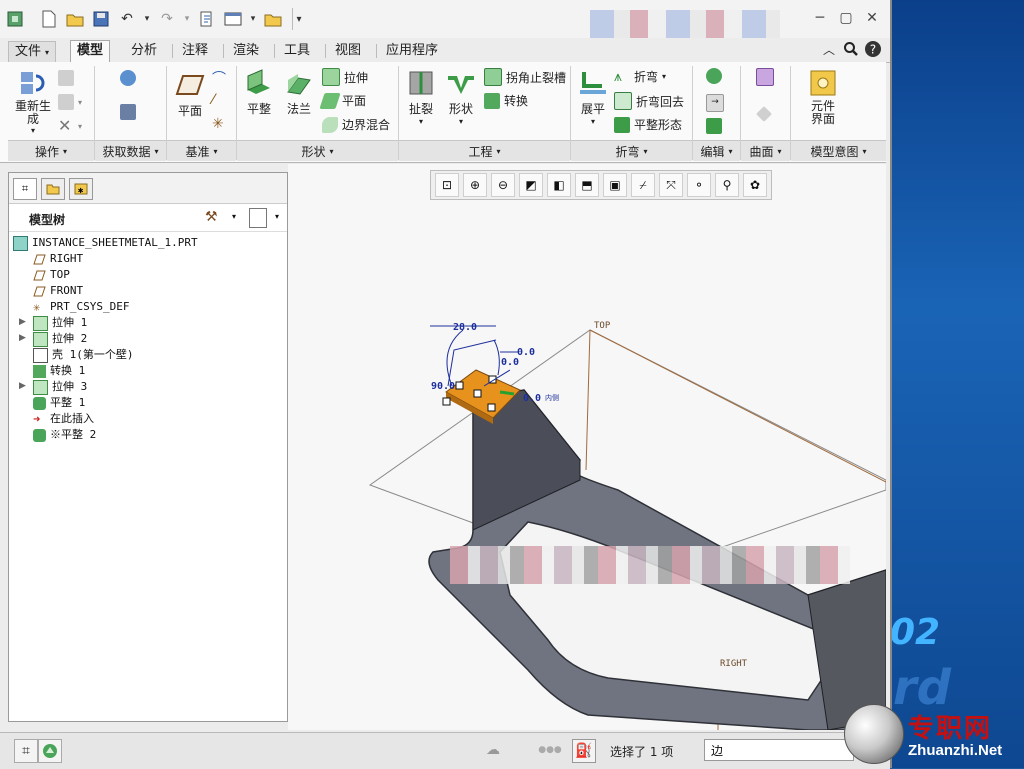  Describe the element at coordinates (716, 126) in the screenshot. I see `edit-thicken-button` at that location.